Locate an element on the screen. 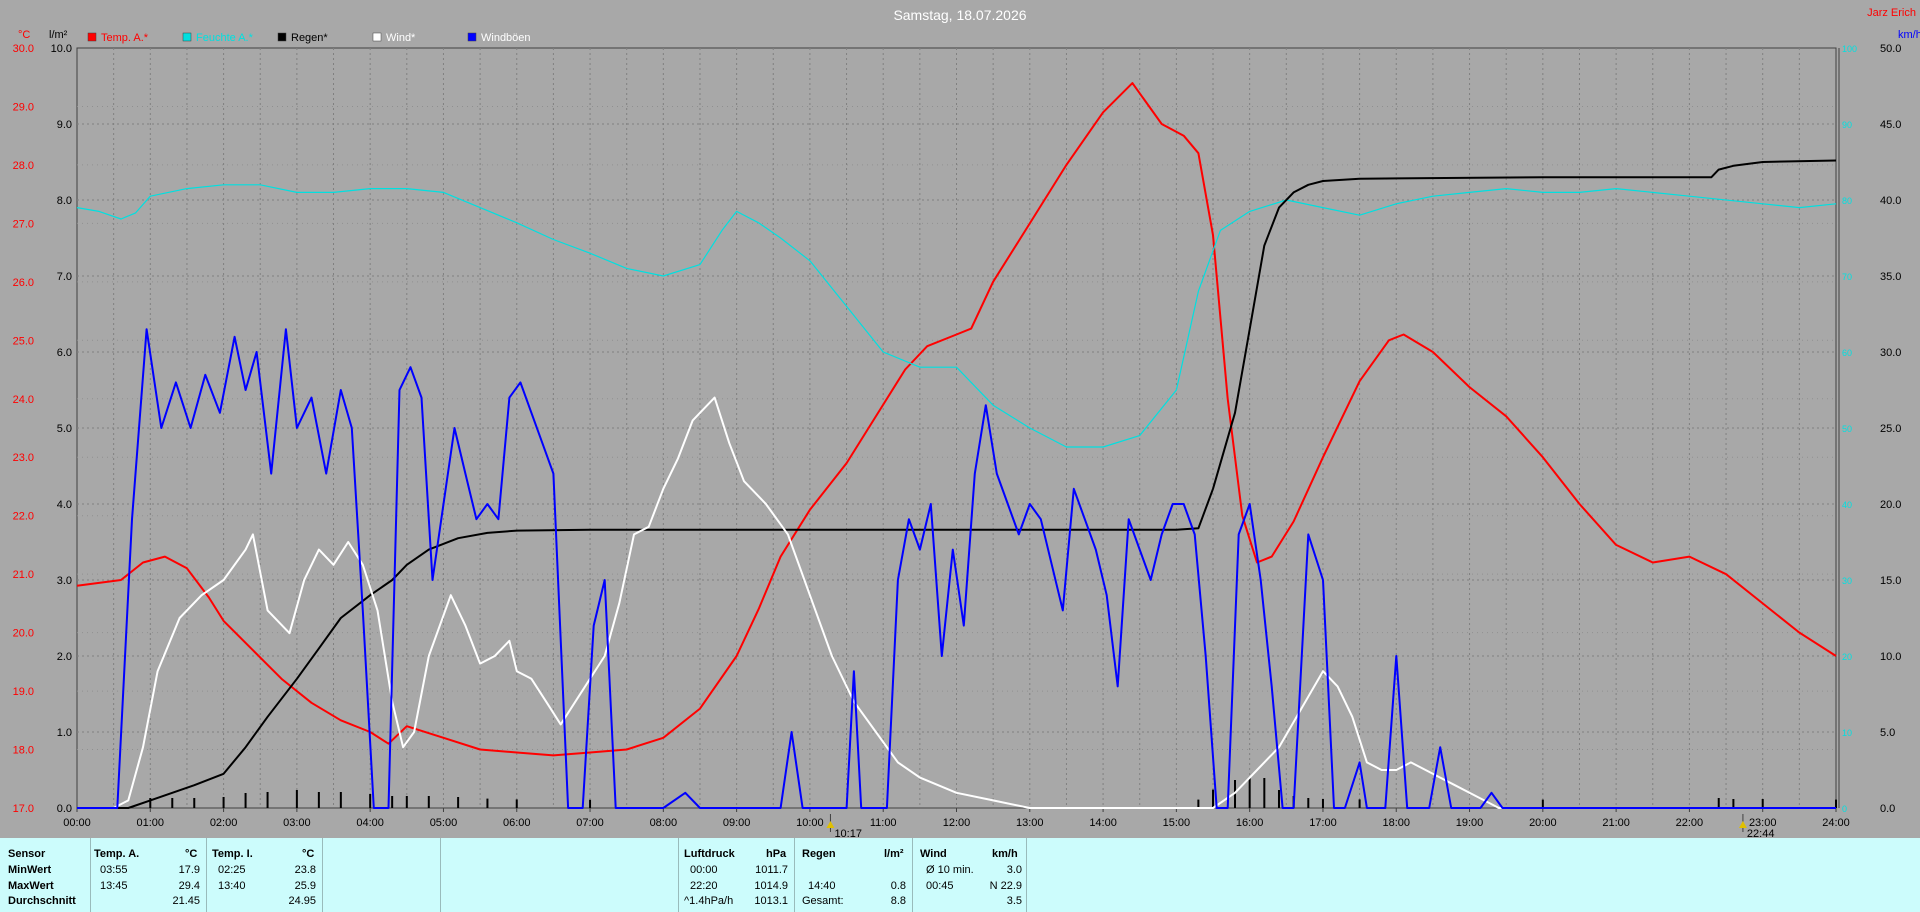 Image resolution: width=1920 pixels, height=912 pixels. stats-wind-avg: 3.5 is located at coordinates (1014, 901).